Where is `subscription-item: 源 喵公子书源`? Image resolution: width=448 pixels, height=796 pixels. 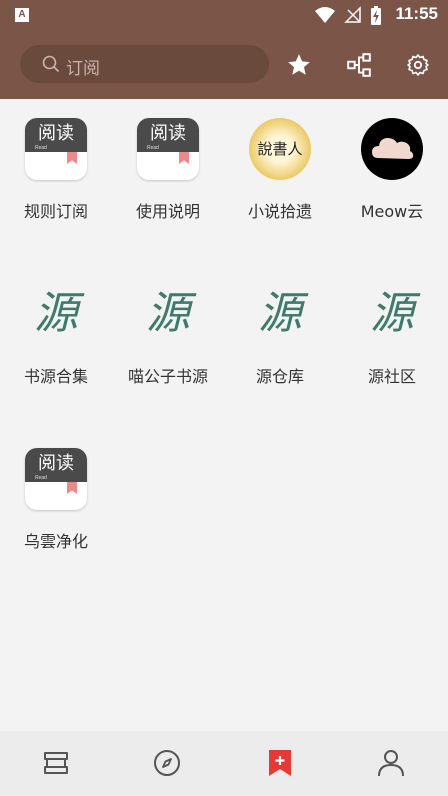 subscription-item: 源 喵公子书源 is located at coordinates (168, 344).